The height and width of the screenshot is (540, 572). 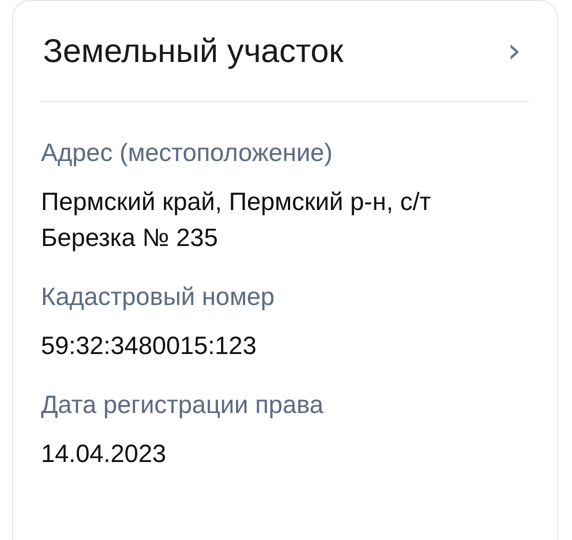 I want to click on field-label: Адрес (местоположение), so click(x=187, y=153).